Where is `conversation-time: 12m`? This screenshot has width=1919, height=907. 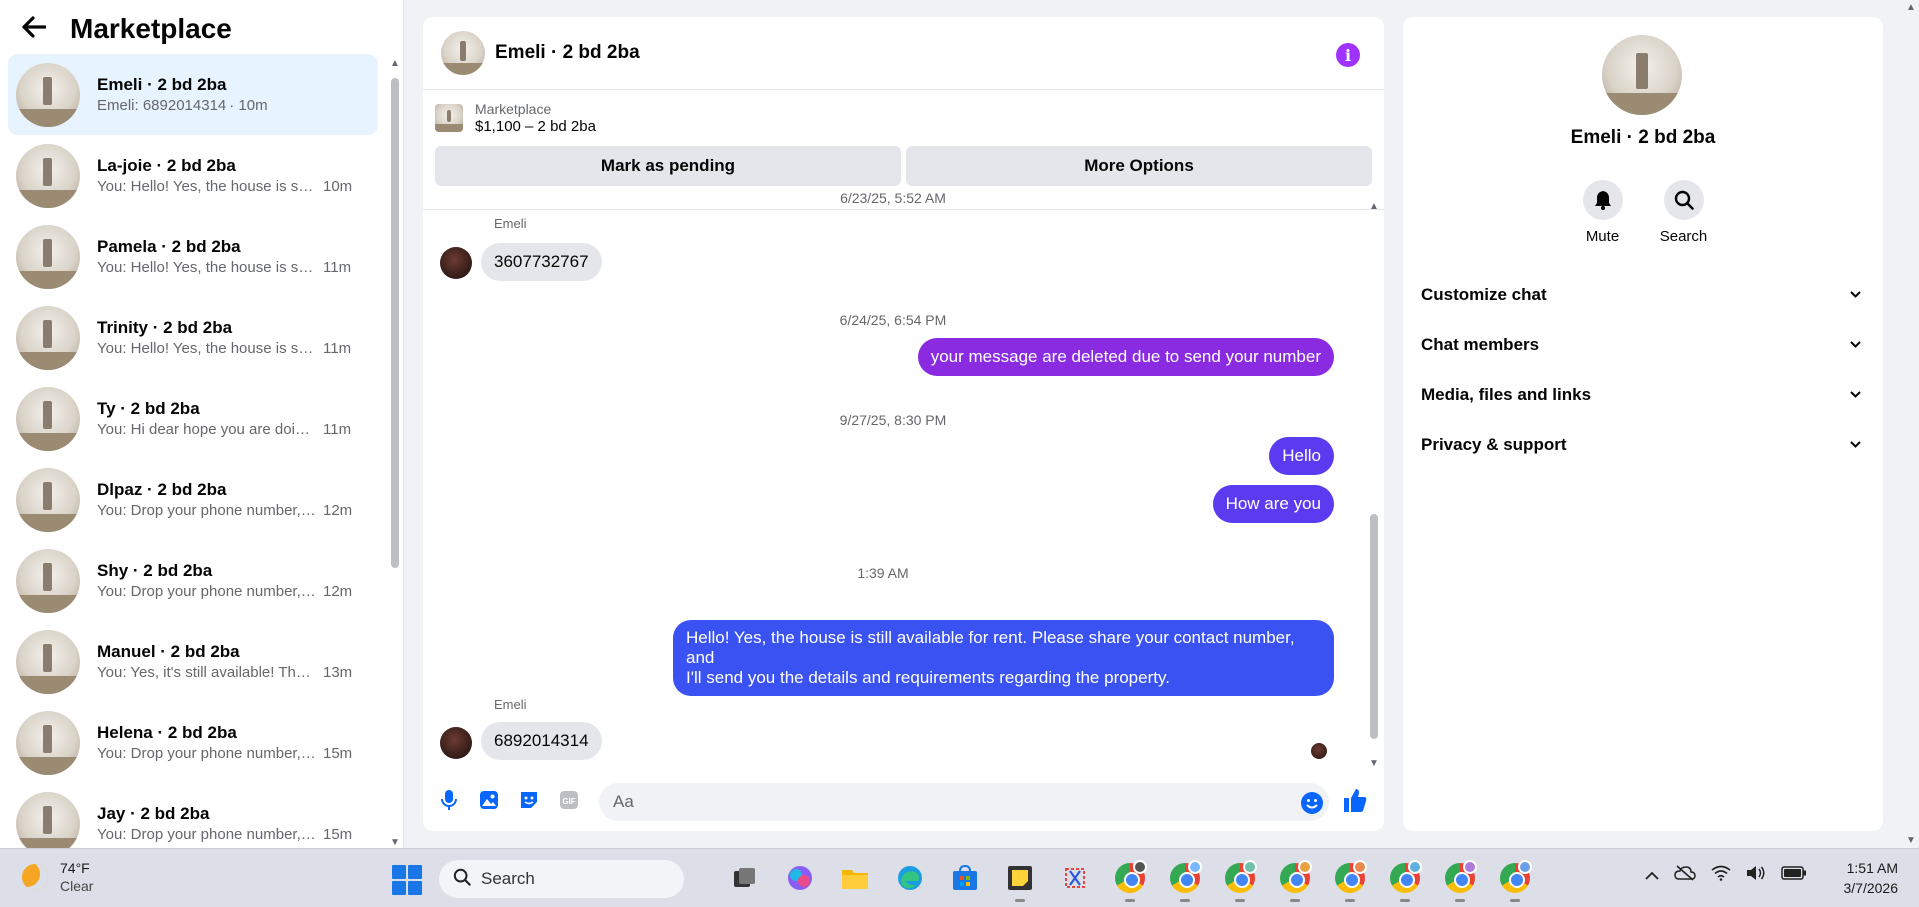
conversation-time: 12m is located at coordinates (338, 510).